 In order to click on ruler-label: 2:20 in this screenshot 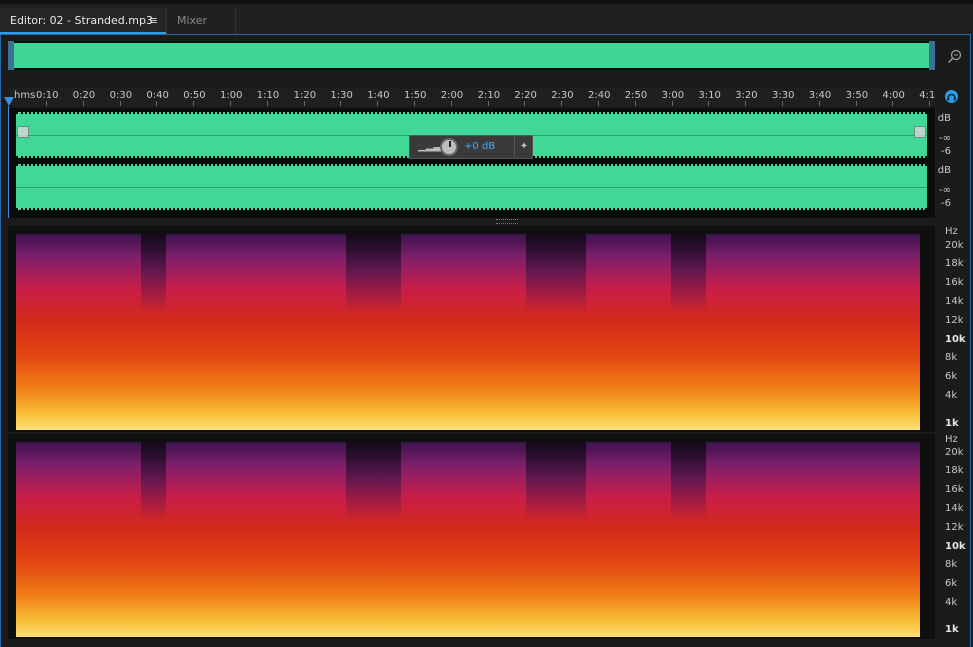, I will do `click(525, 95)`.